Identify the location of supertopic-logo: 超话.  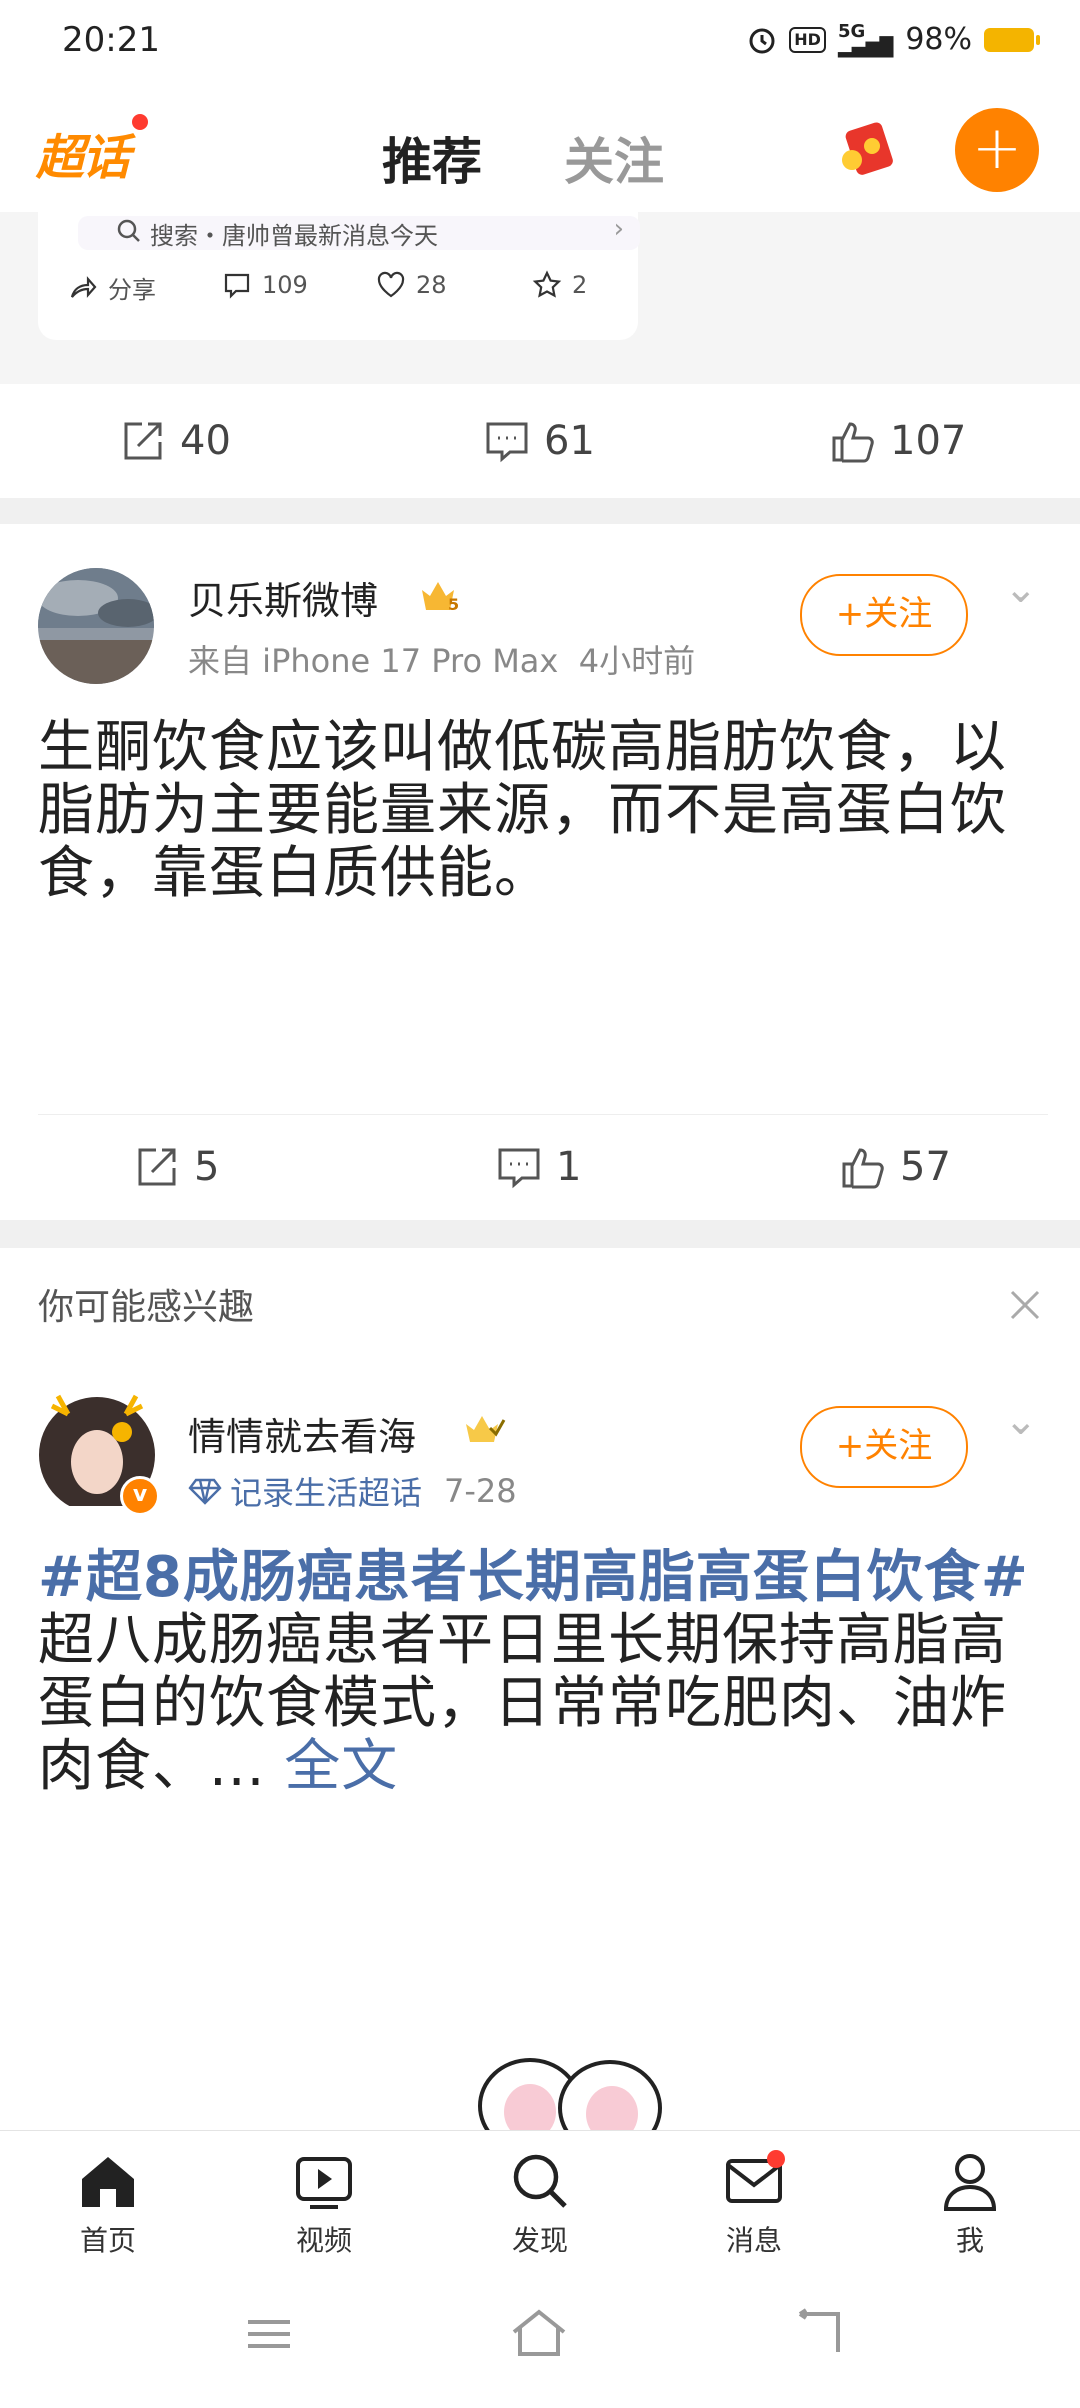
(92, 150).